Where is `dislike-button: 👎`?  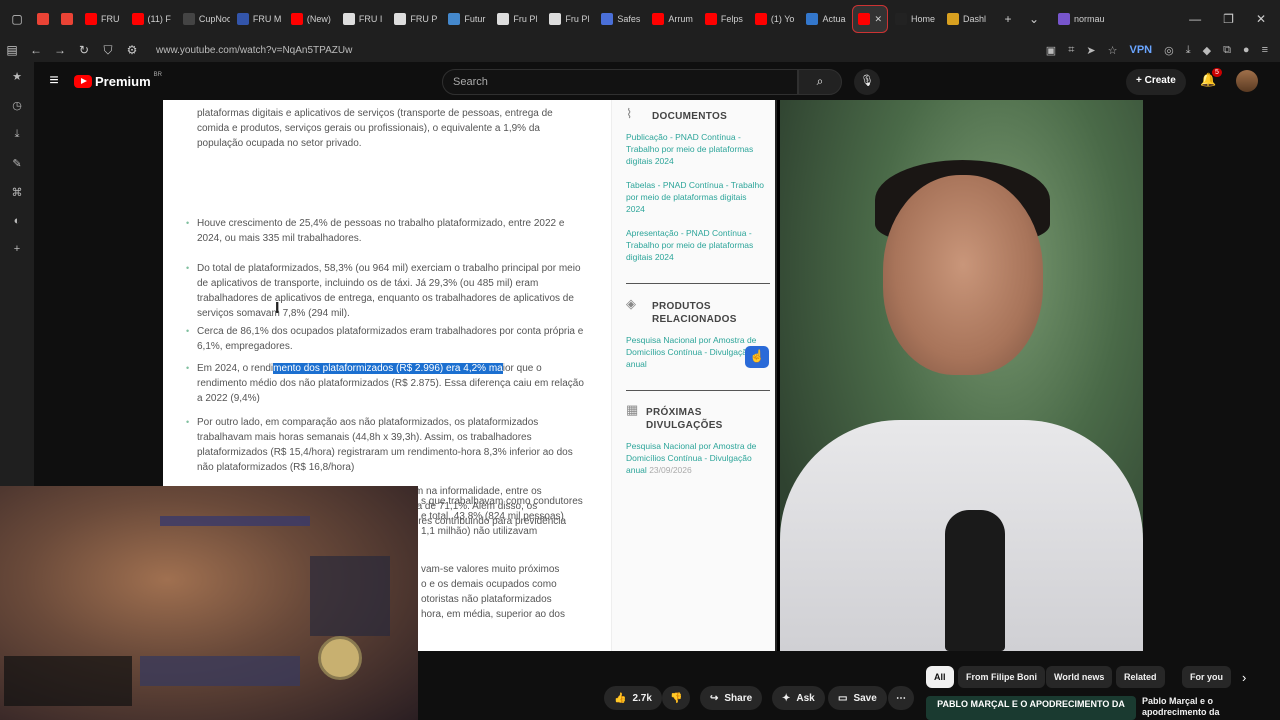 dislike-button: 👎 is located at coordinates (676, 698).